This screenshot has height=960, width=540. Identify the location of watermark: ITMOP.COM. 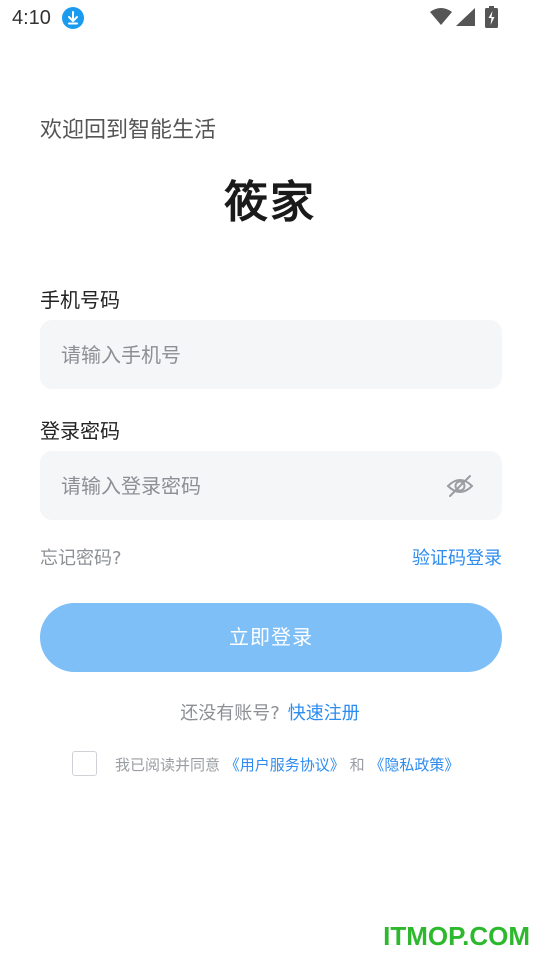
(456, 936).